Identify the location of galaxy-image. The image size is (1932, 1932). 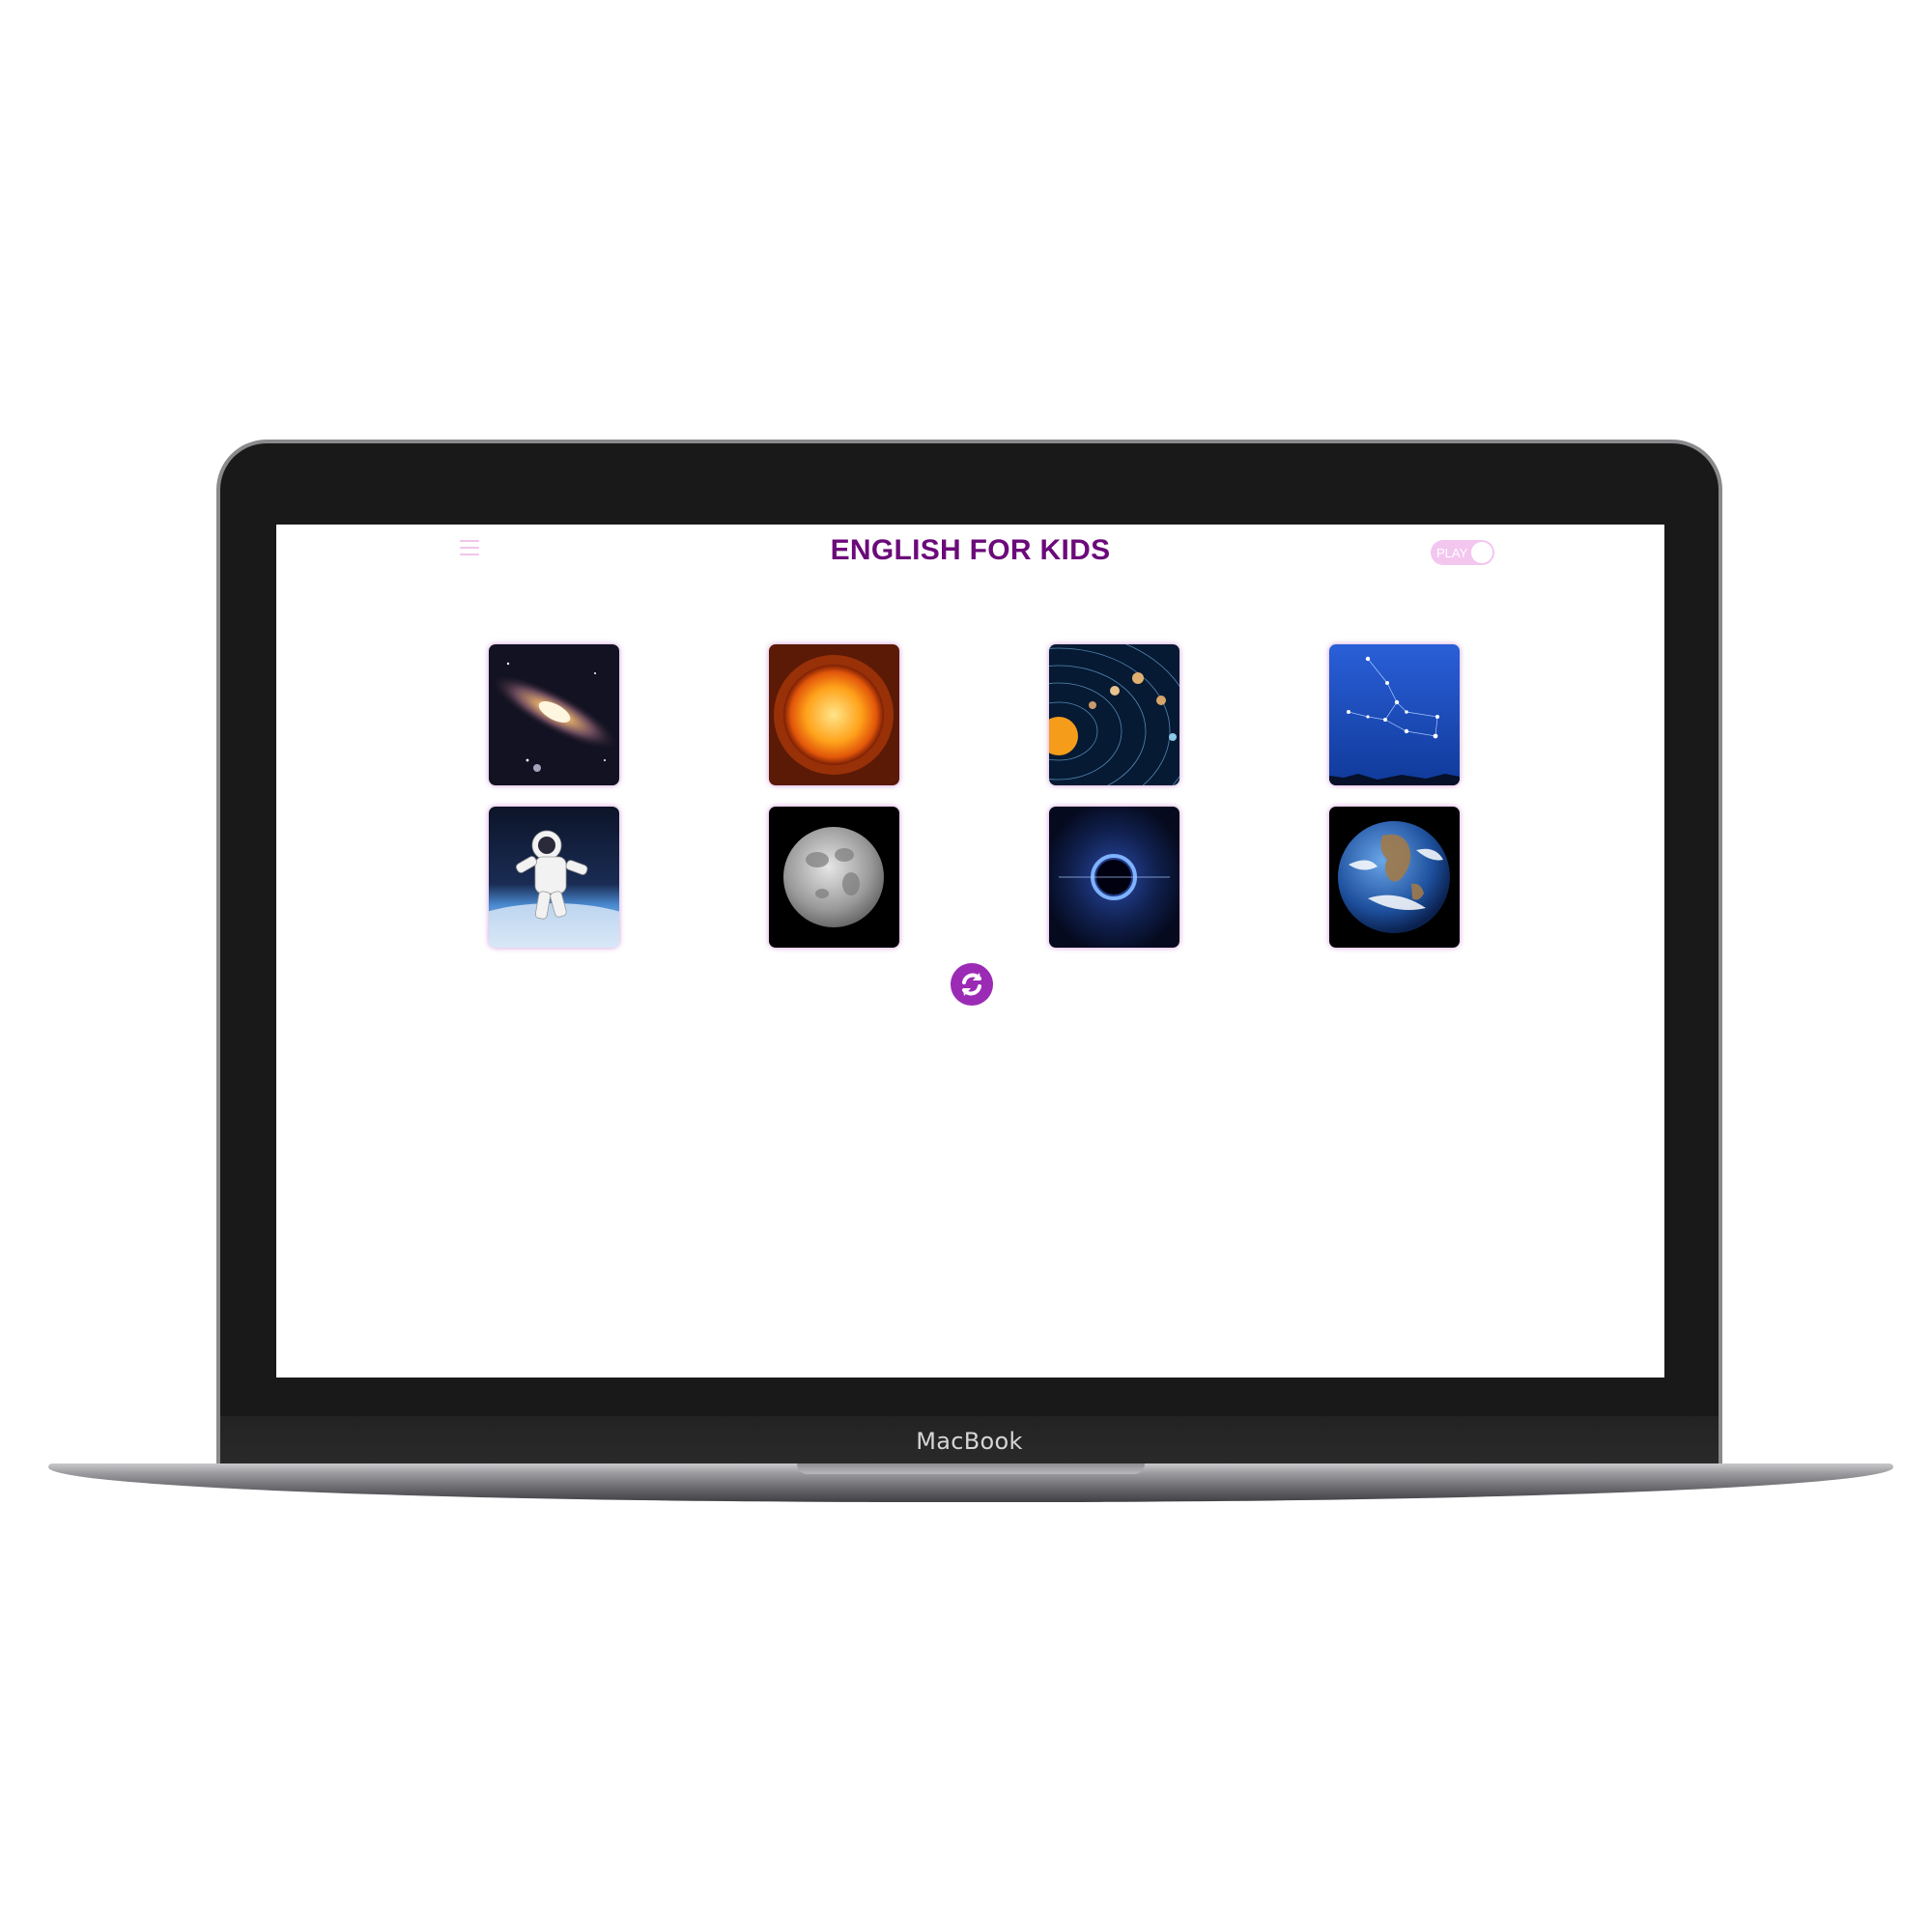
(554, 714).